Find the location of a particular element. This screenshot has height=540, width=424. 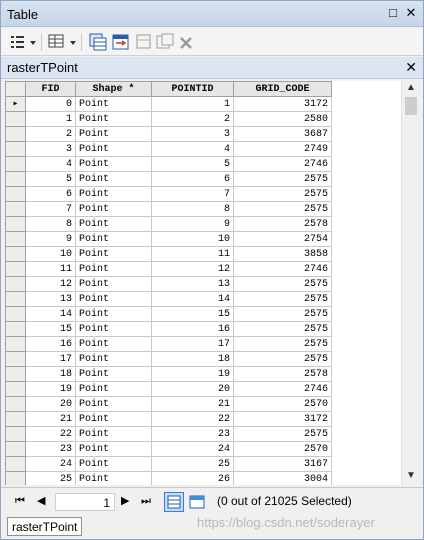

table-cell: 14 is located at coordinates (192, 299).